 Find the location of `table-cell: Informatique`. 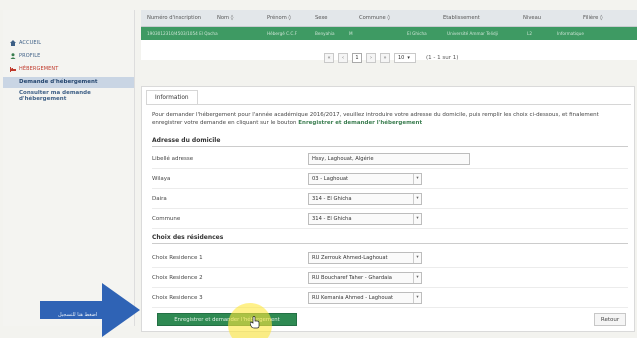

table-cell: Informatique is located at coordinates (570, 33).